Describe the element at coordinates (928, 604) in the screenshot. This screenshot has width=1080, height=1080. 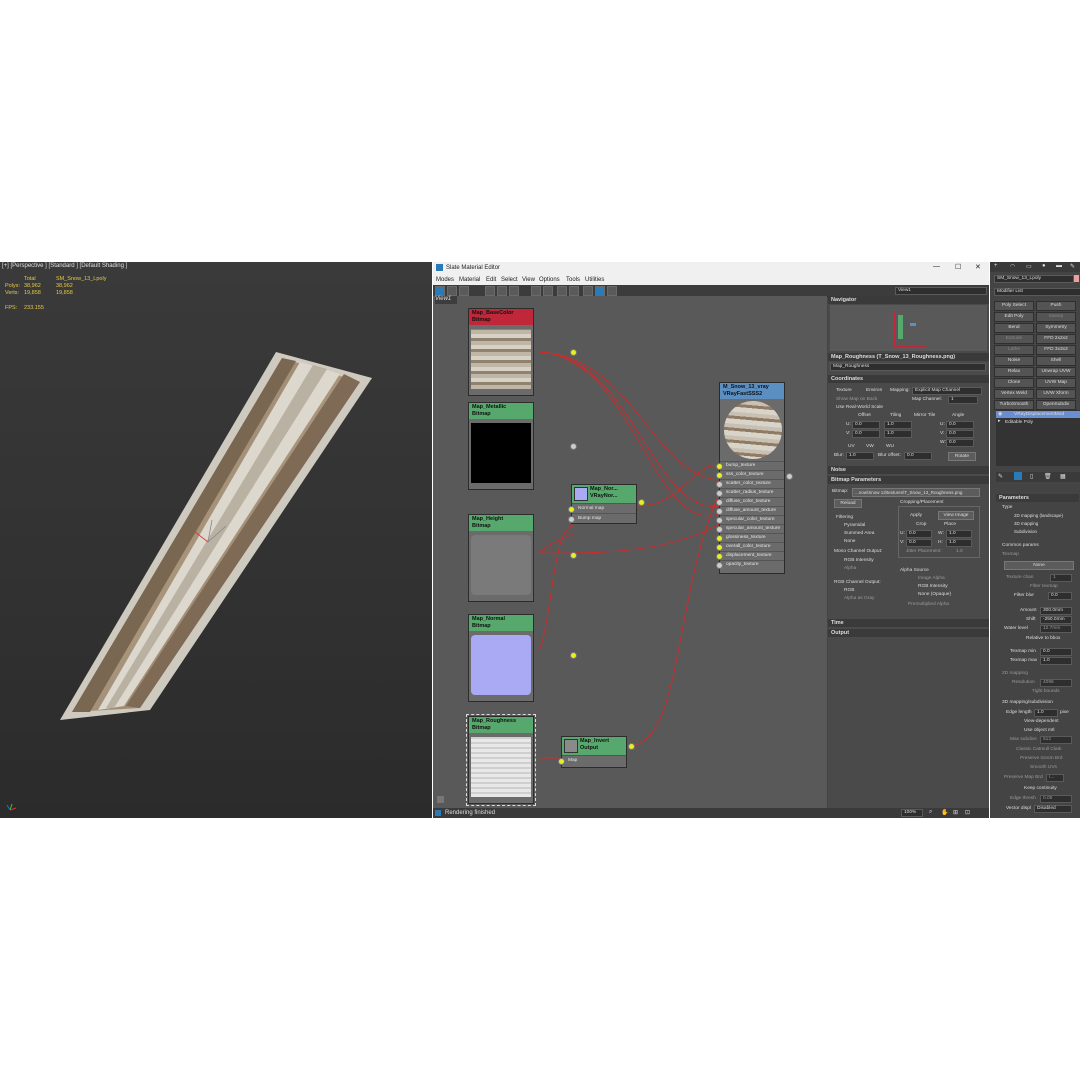
I see `premultiplied-alpha-checkbox: Premultiplied Alpha` at that location.